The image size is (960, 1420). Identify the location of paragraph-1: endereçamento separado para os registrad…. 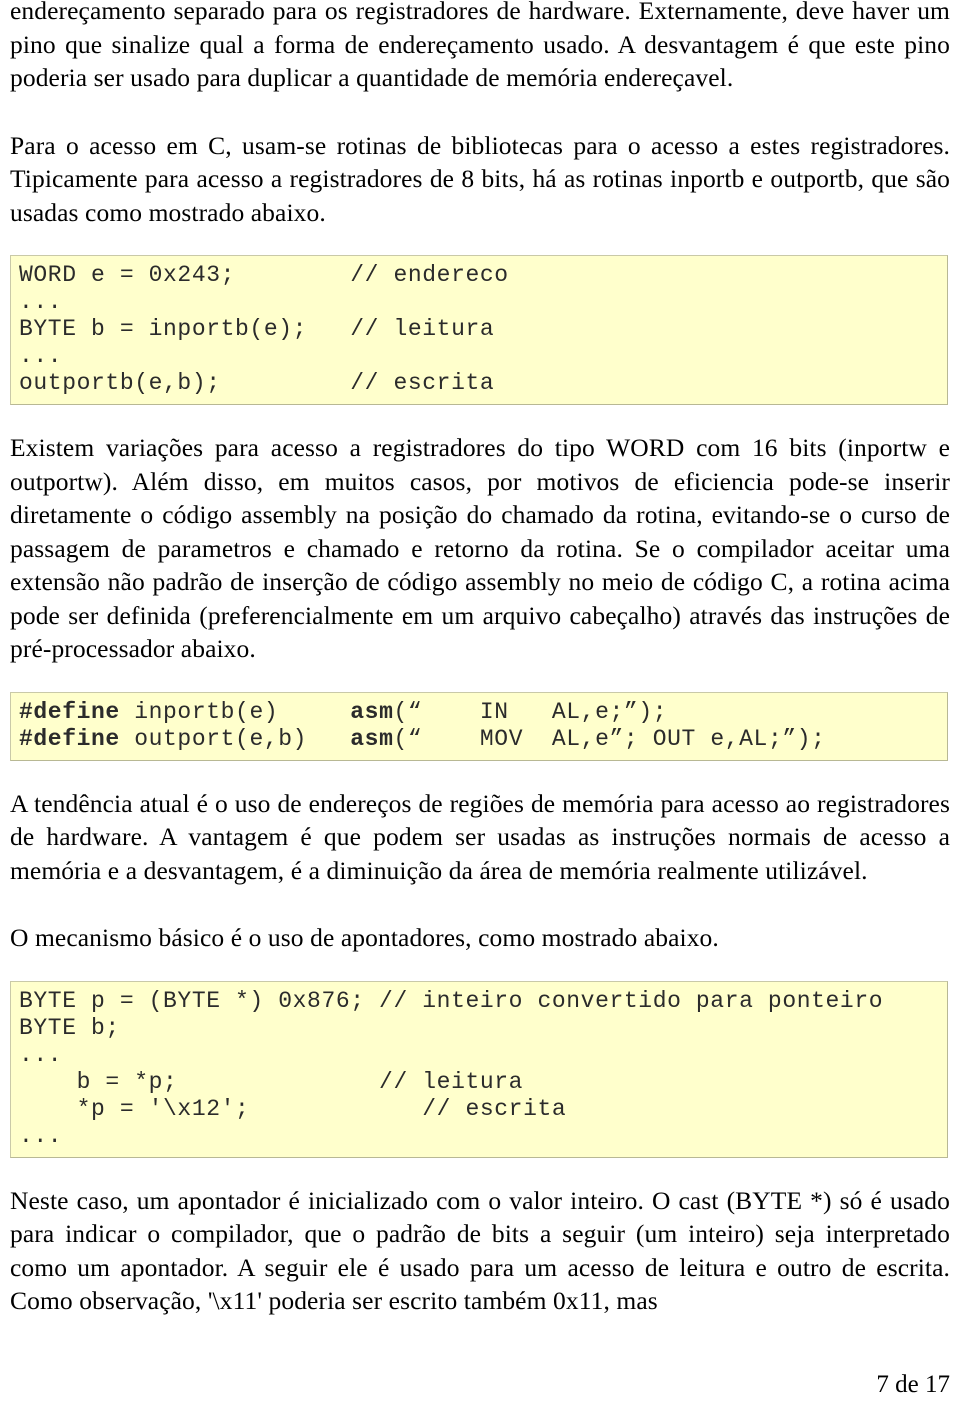
(480, 46).